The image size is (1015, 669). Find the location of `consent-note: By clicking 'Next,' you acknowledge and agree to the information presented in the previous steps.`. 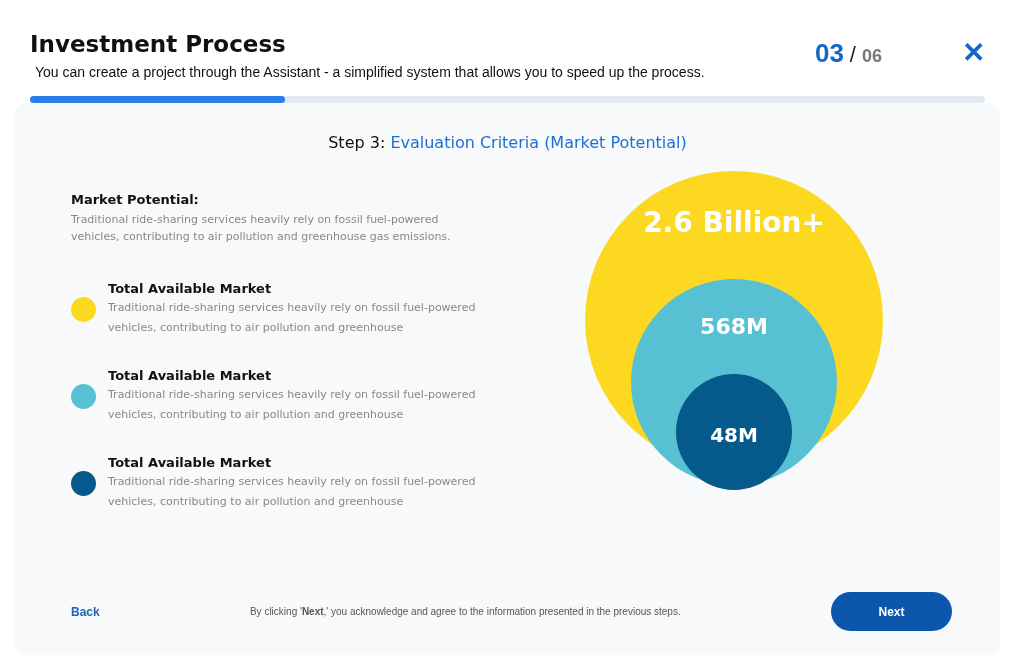

consent-note: By clicking 'Next,' you acknowledge and agree to the information presented in the previous steps. is located at coordinates (465, 611).